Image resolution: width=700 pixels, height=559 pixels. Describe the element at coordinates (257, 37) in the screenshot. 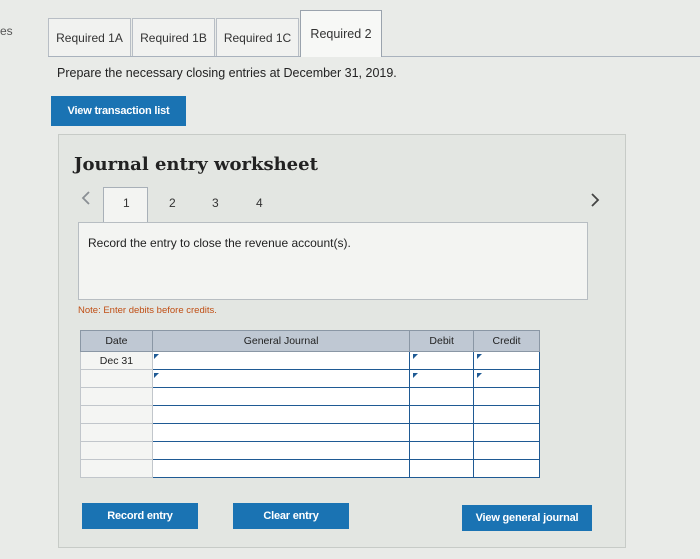

I see `tab-required-1c: Required 1C` at that location.